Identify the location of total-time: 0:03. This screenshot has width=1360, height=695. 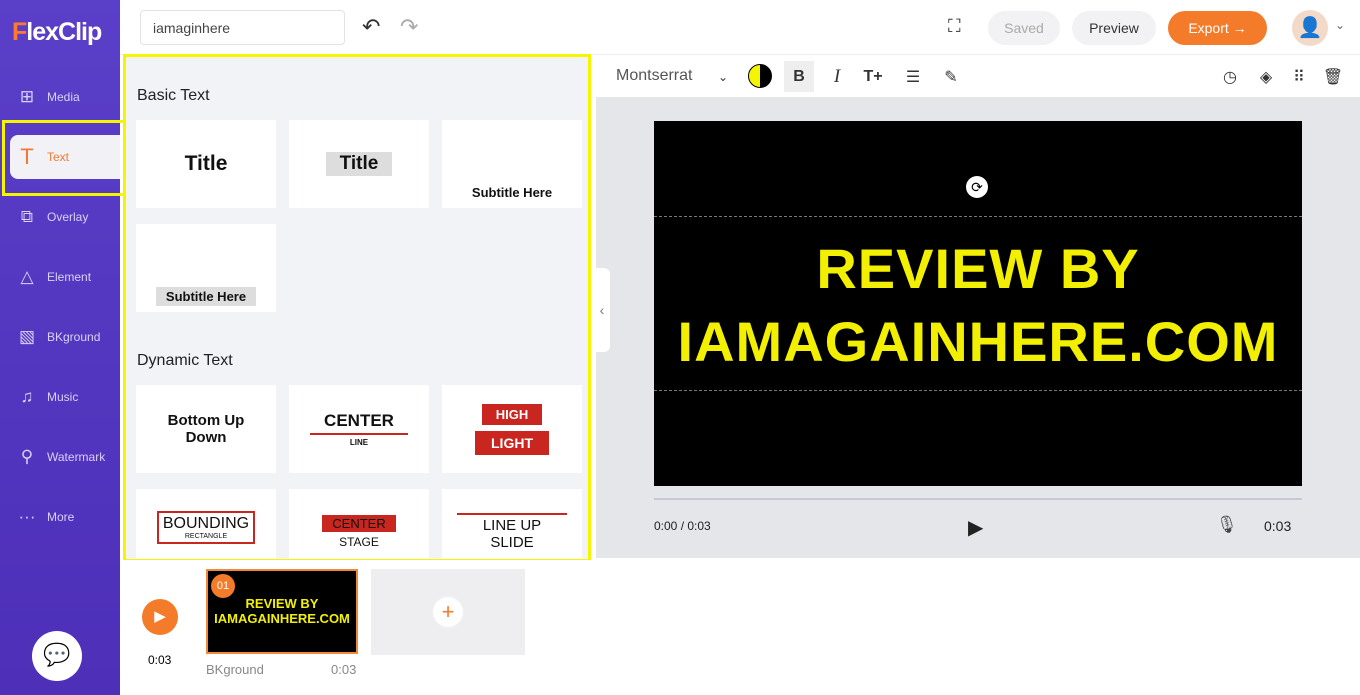
(160, 660).